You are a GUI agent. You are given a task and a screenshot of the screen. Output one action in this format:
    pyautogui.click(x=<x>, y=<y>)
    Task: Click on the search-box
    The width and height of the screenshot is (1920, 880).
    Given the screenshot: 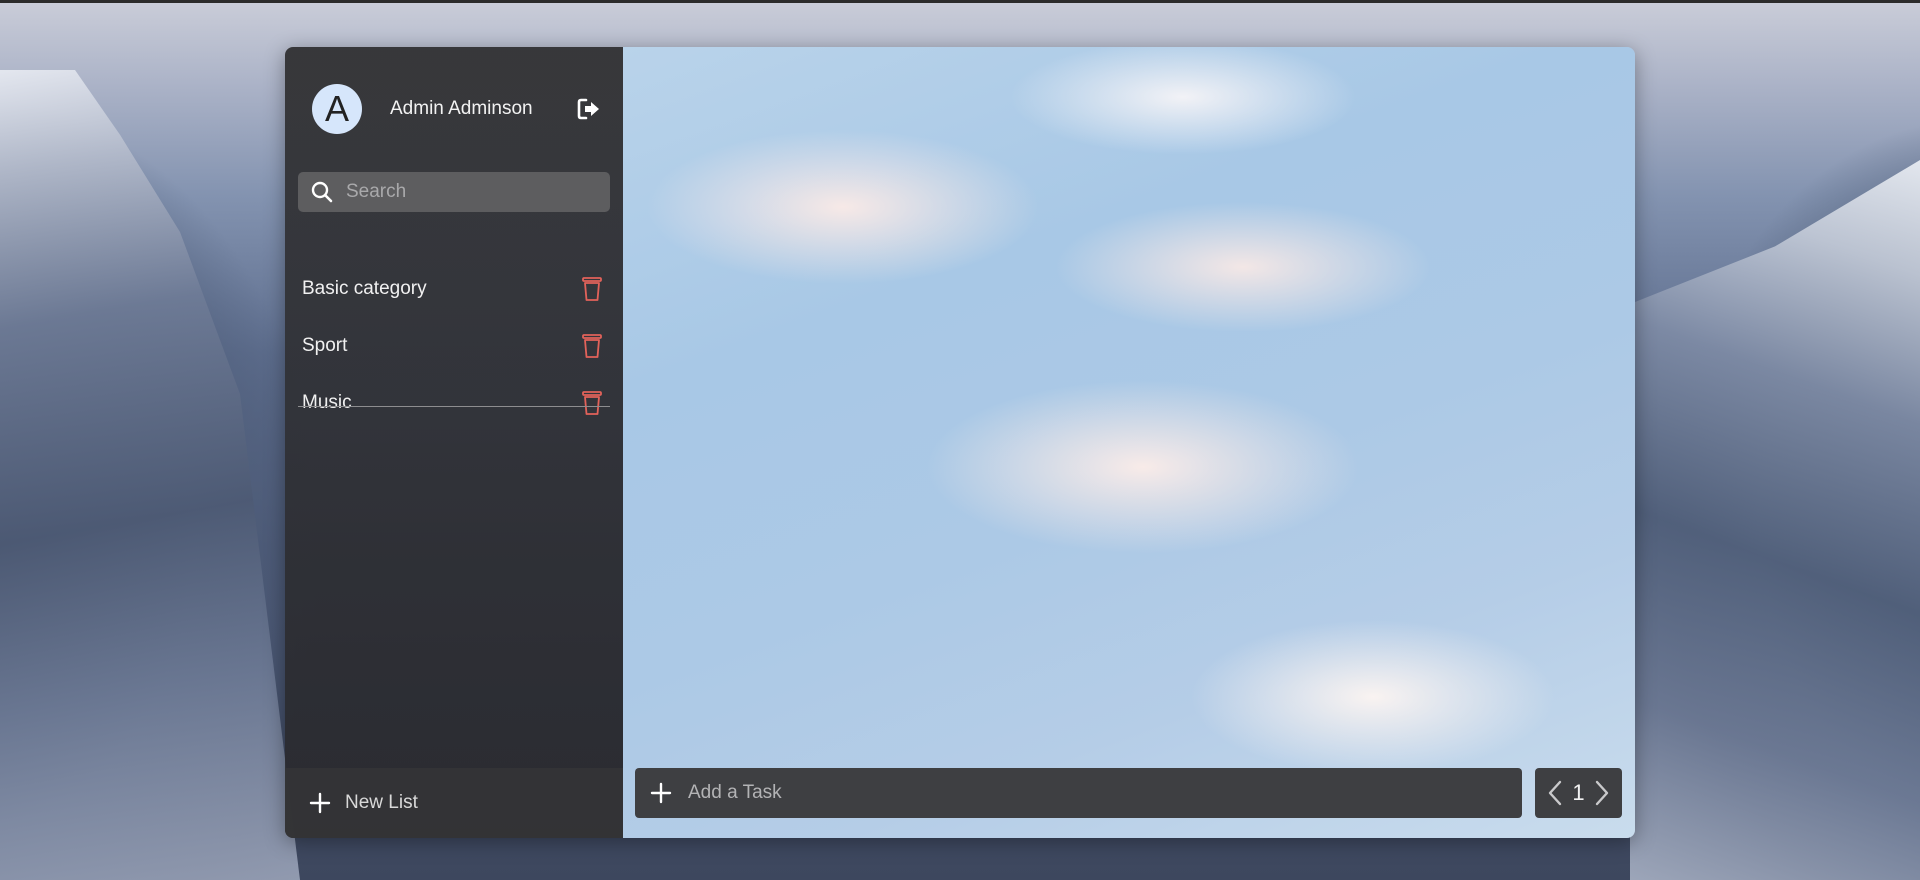 What is the action you would take?
    pyautogui.click(x=454, y=192)
    